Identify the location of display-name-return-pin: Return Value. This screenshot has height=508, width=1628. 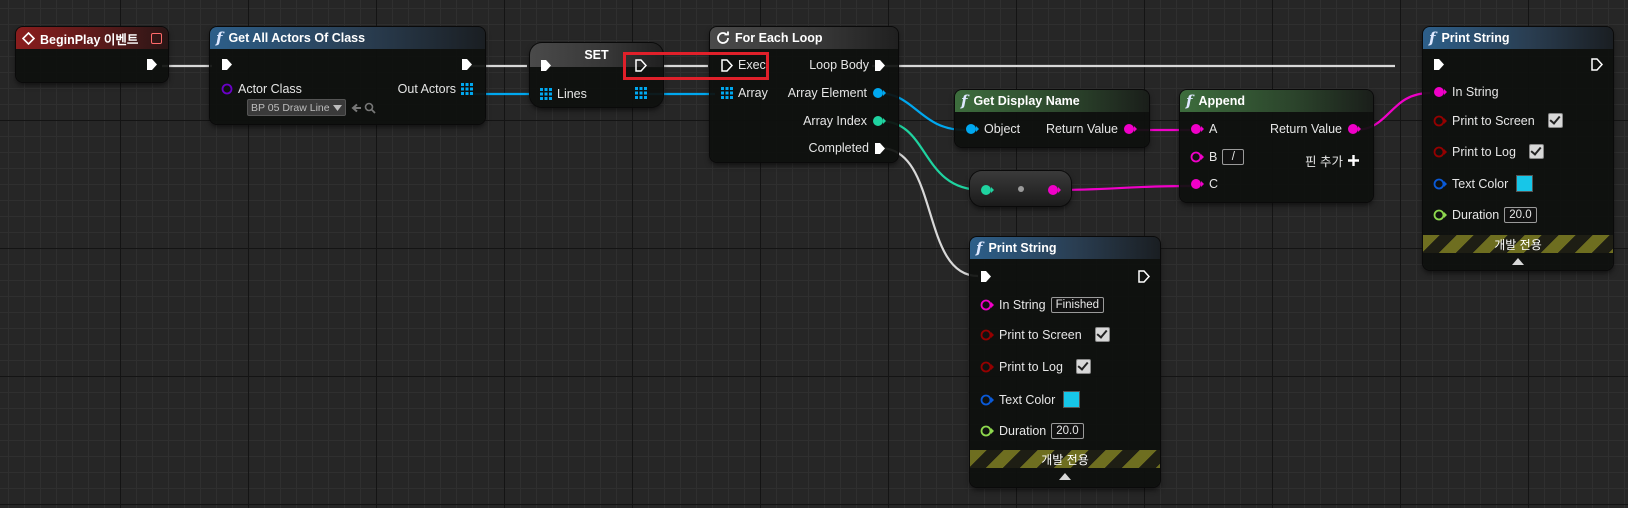
(1089, 129).